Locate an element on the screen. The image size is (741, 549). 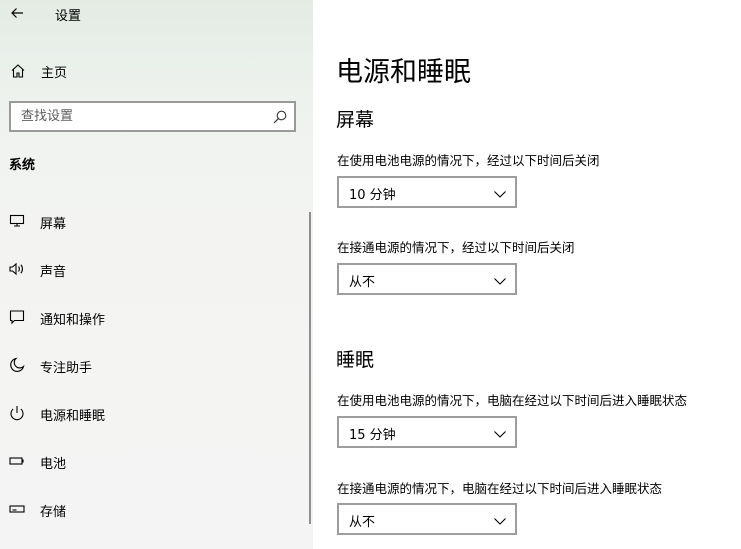
sidebar-item-battery: 电池 is located at coordinates (152, 461).